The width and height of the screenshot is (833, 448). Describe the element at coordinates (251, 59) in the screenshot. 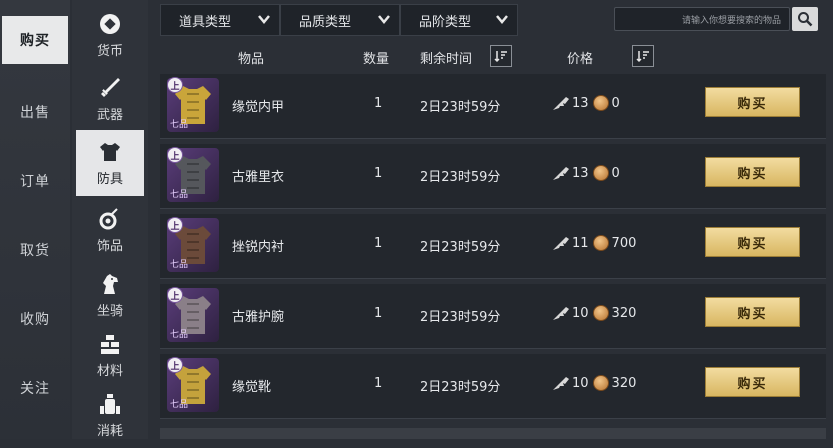

I see `header-item: 物品` at that location.